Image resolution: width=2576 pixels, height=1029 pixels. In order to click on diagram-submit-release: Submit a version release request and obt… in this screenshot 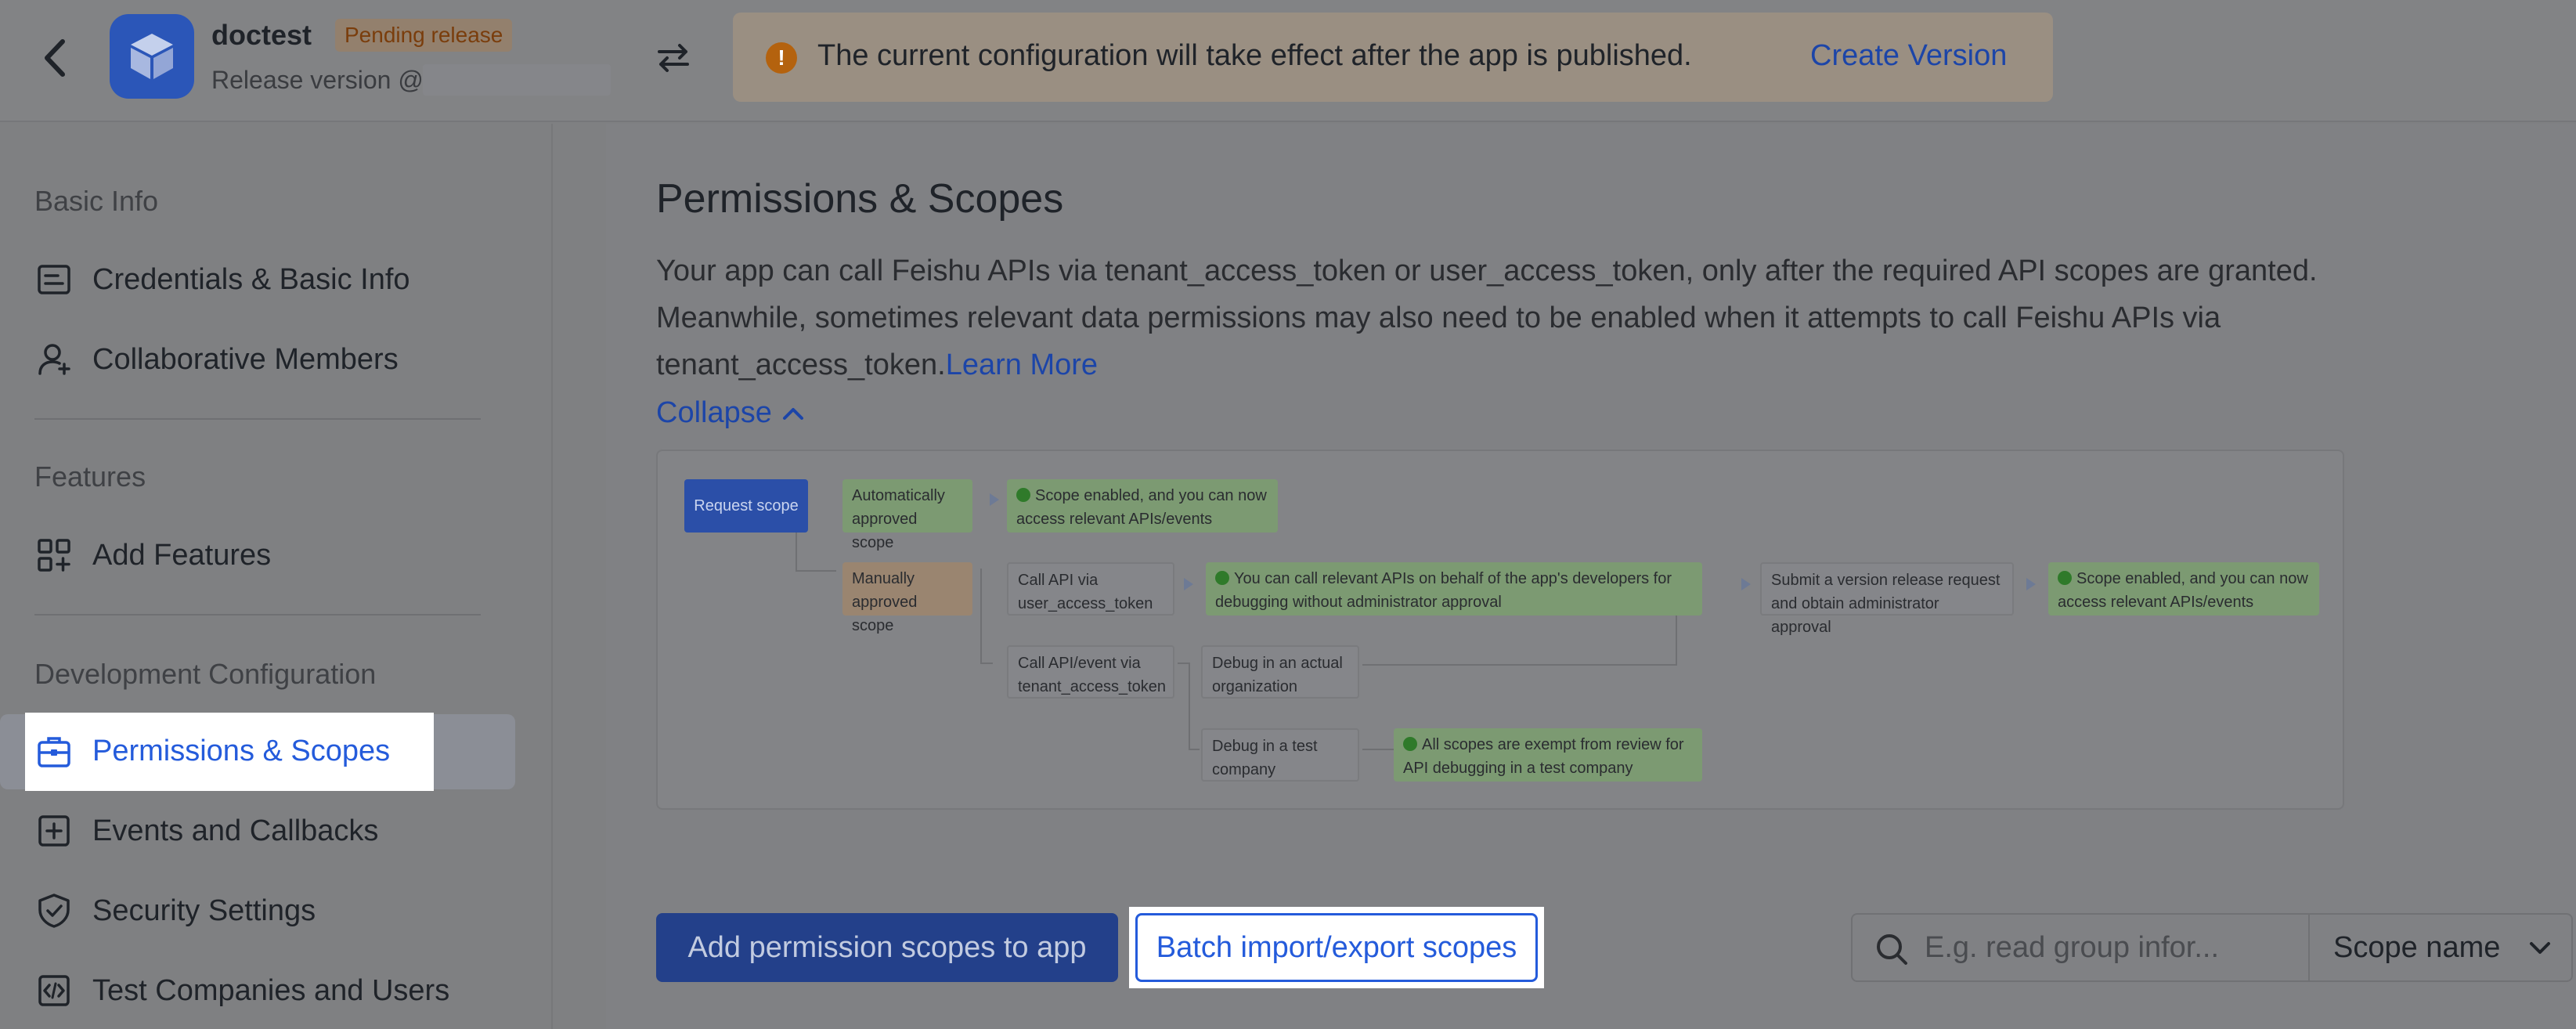, I will do `click(1887, 599)`.